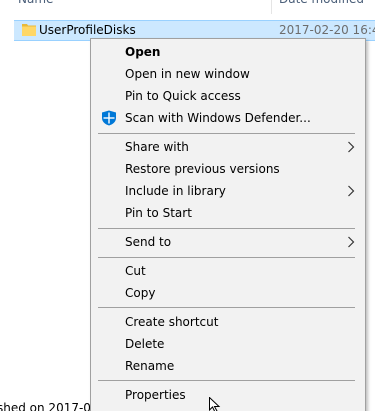  Describe the element at coordinates (187, 74) in the screenshot. I see `menu-item-label: Open in new window` at that location.